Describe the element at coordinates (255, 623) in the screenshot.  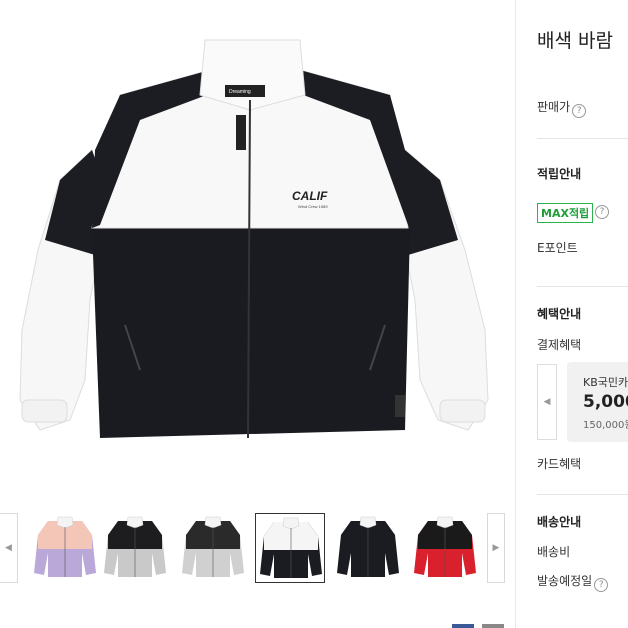
I see `bottom-toolbar` at that location.